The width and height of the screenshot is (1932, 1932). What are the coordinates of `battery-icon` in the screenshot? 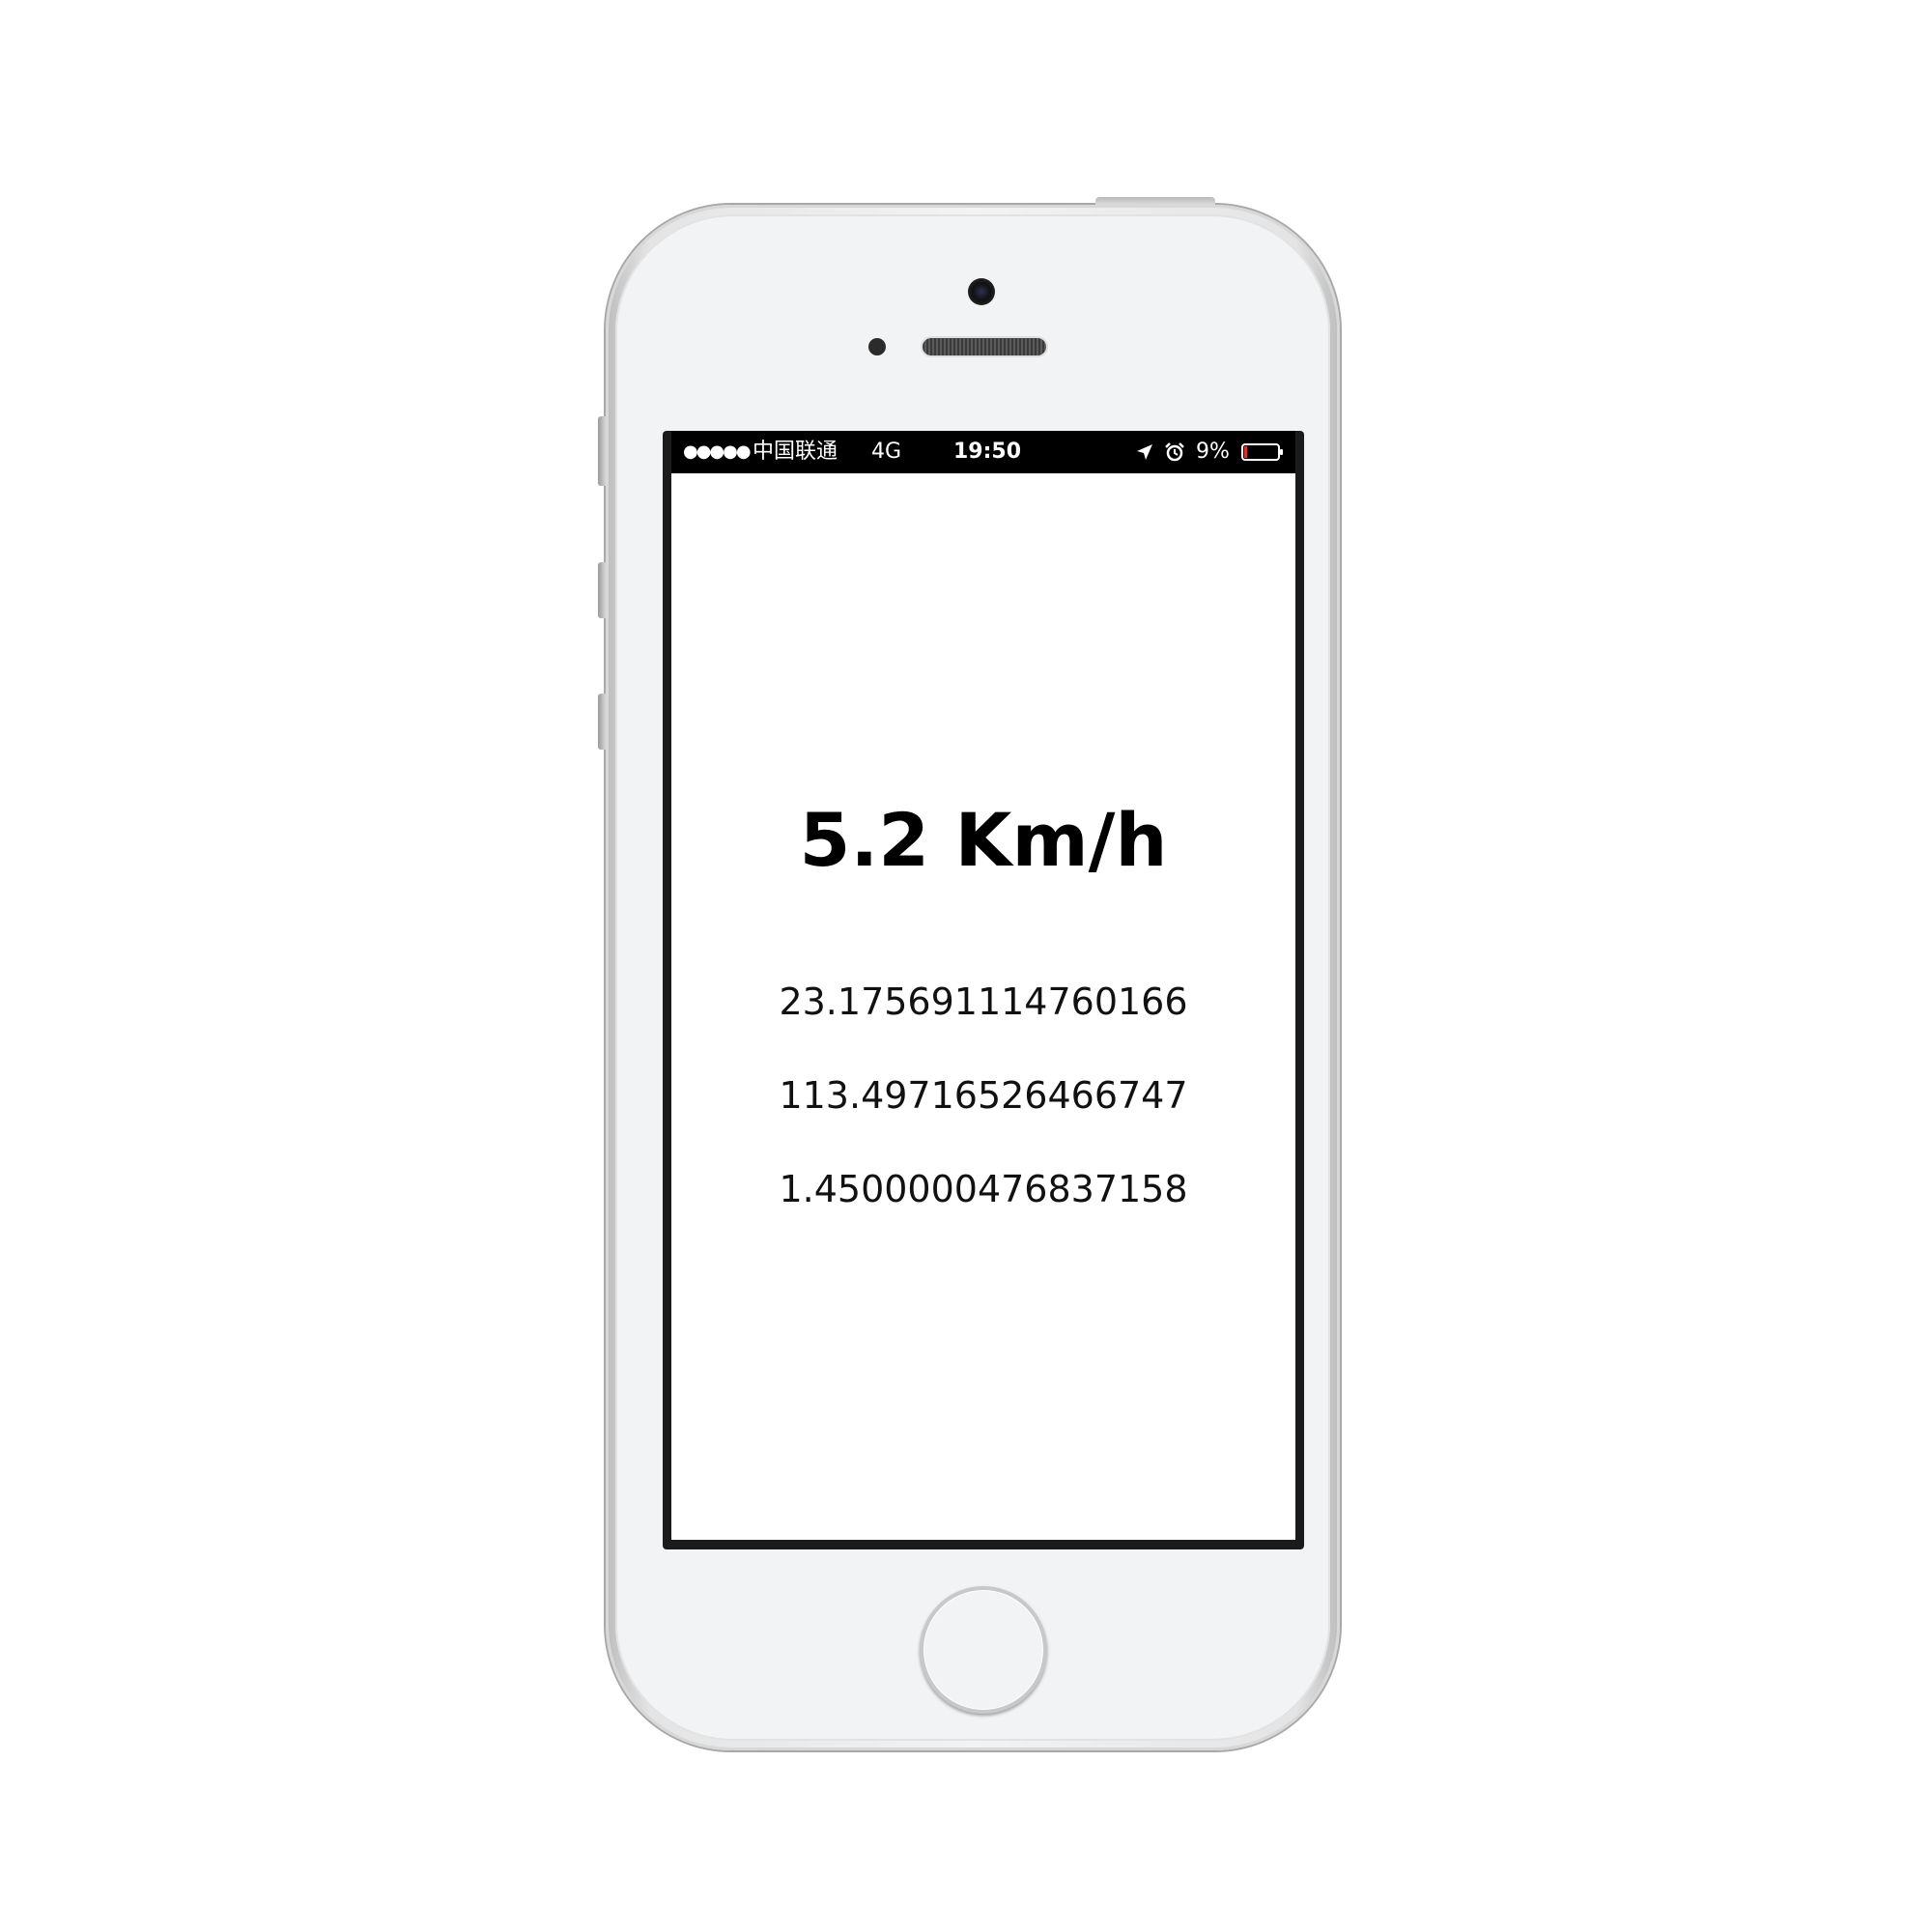 It's located at (1262, 452).